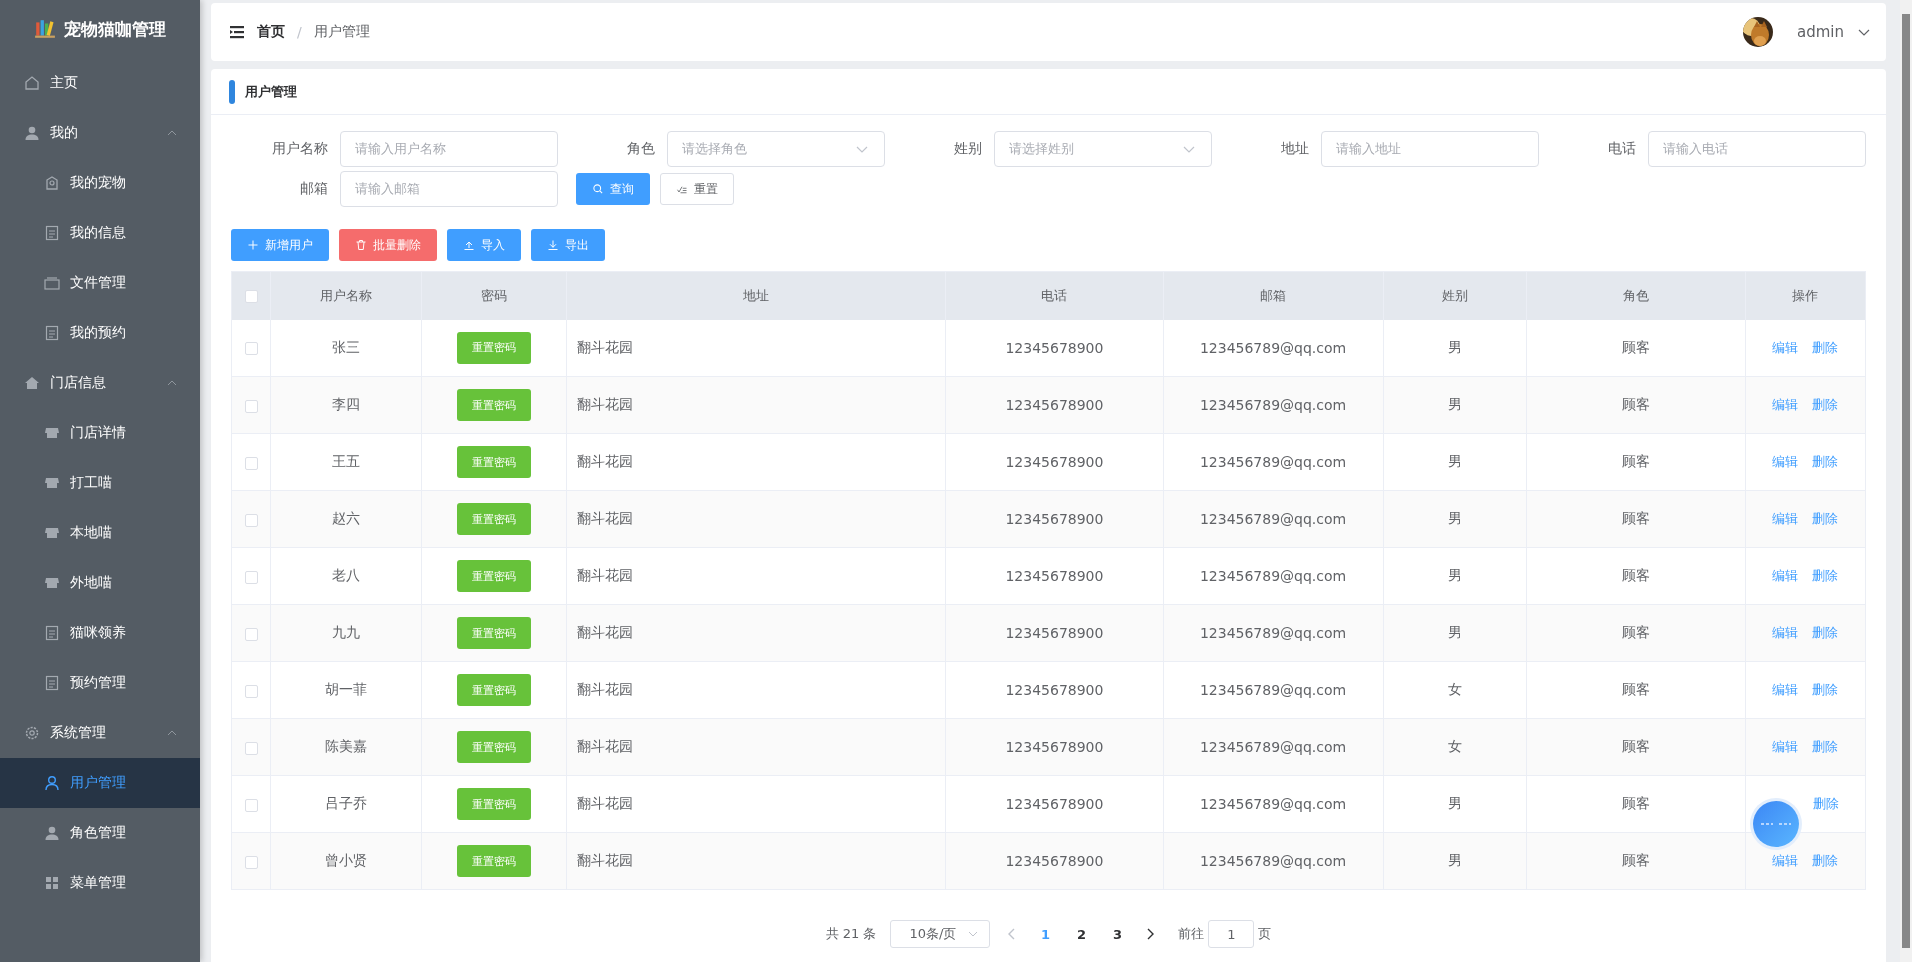  Describe the element at coordinates (1045, 934) in the screenshot. I see `page-number: 1` at that location.